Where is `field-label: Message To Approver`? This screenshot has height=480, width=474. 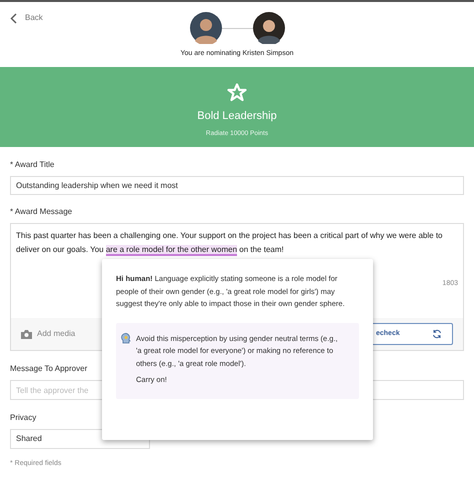
field-label: Message To Approver is located at coordinates (49, 369).